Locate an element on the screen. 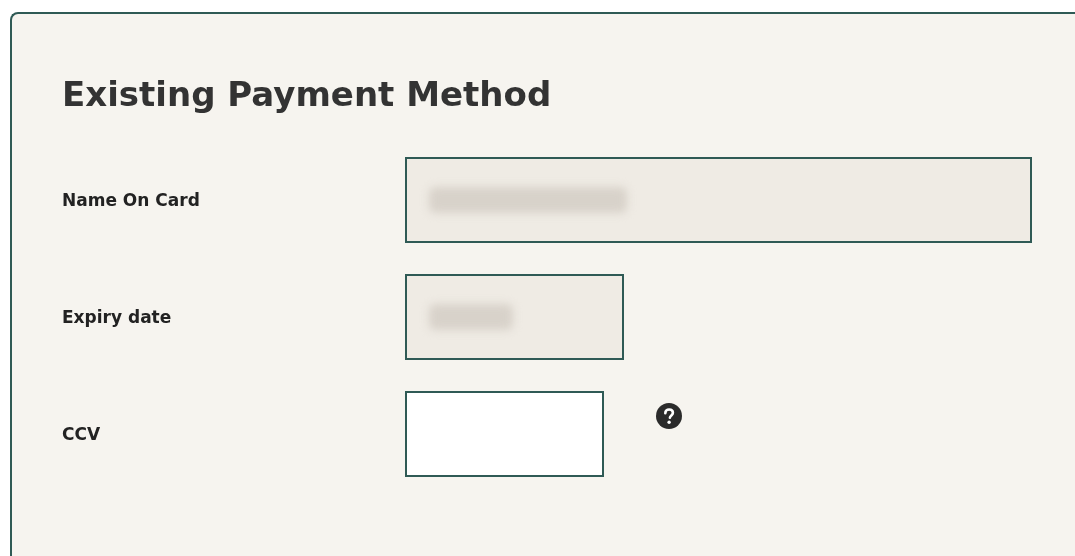 This screenshot has width=1075, height=556. help-icon is located at coordinates (669, 415).